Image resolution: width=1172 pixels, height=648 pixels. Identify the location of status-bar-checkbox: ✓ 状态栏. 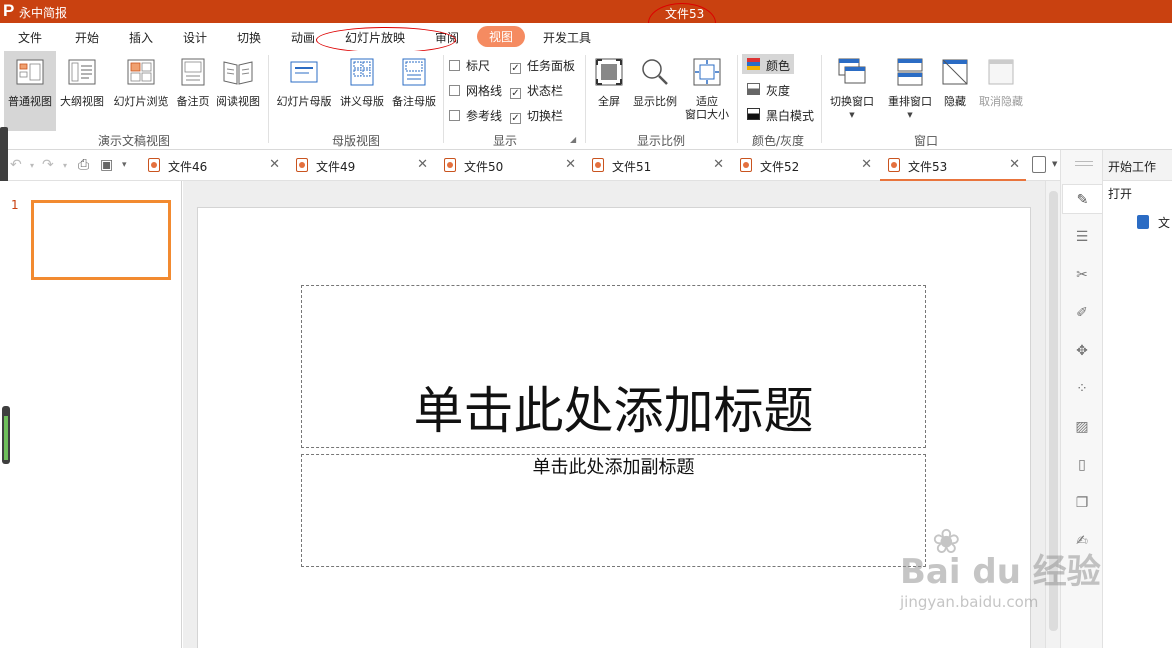
(536, 90).